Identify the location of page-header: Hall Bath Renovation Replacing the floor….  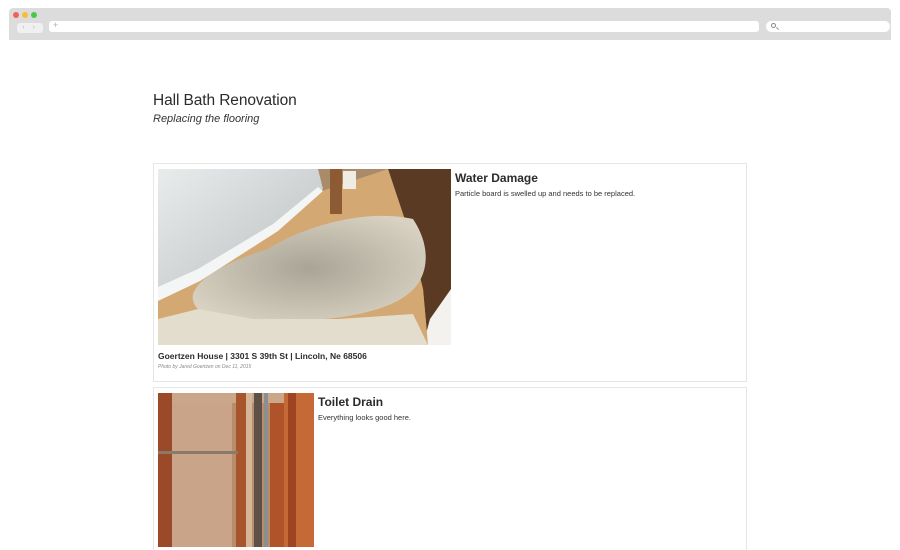
(225, 108).